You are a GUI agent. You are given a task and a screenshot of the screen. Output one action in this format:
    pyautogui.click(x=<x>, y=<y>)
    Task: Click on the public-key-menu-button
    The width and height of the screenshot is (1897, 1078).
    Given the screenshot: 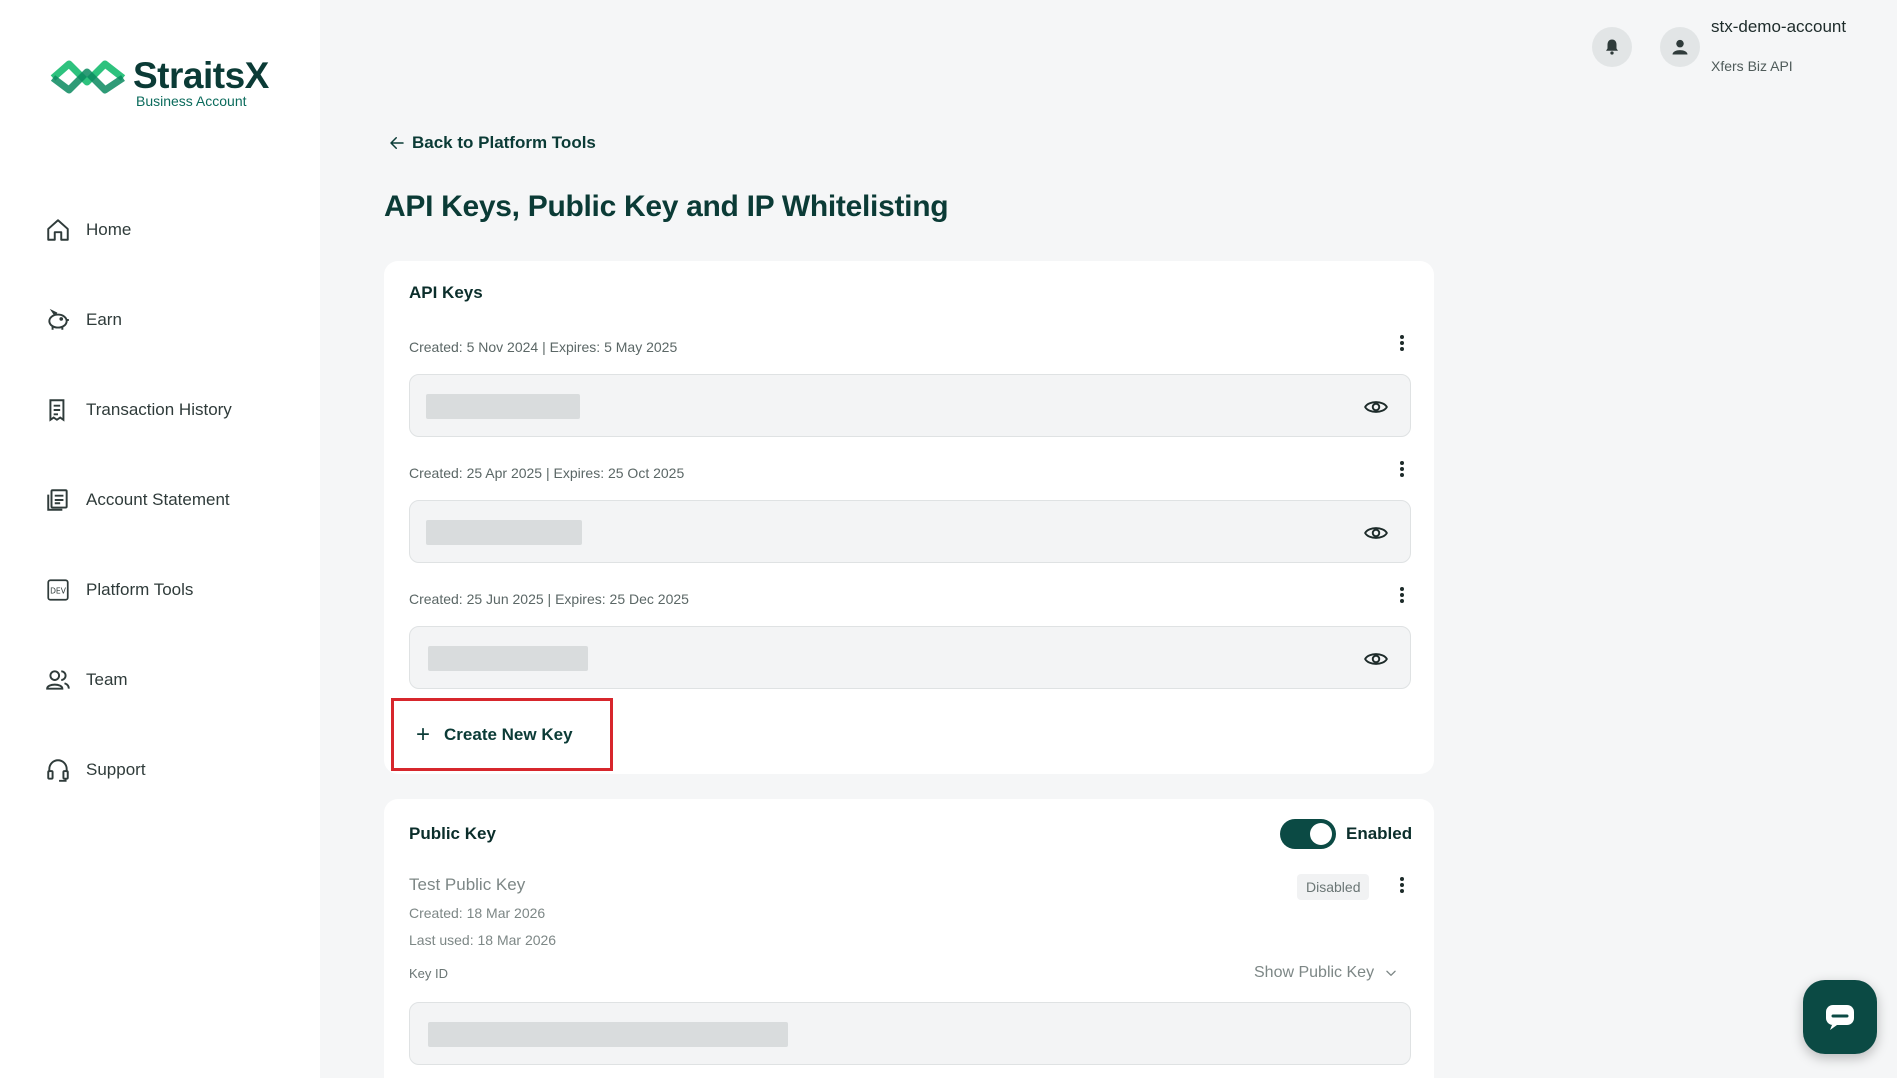 What is the action you would take?
    pyautogui.click(x=1402, y=885)
    